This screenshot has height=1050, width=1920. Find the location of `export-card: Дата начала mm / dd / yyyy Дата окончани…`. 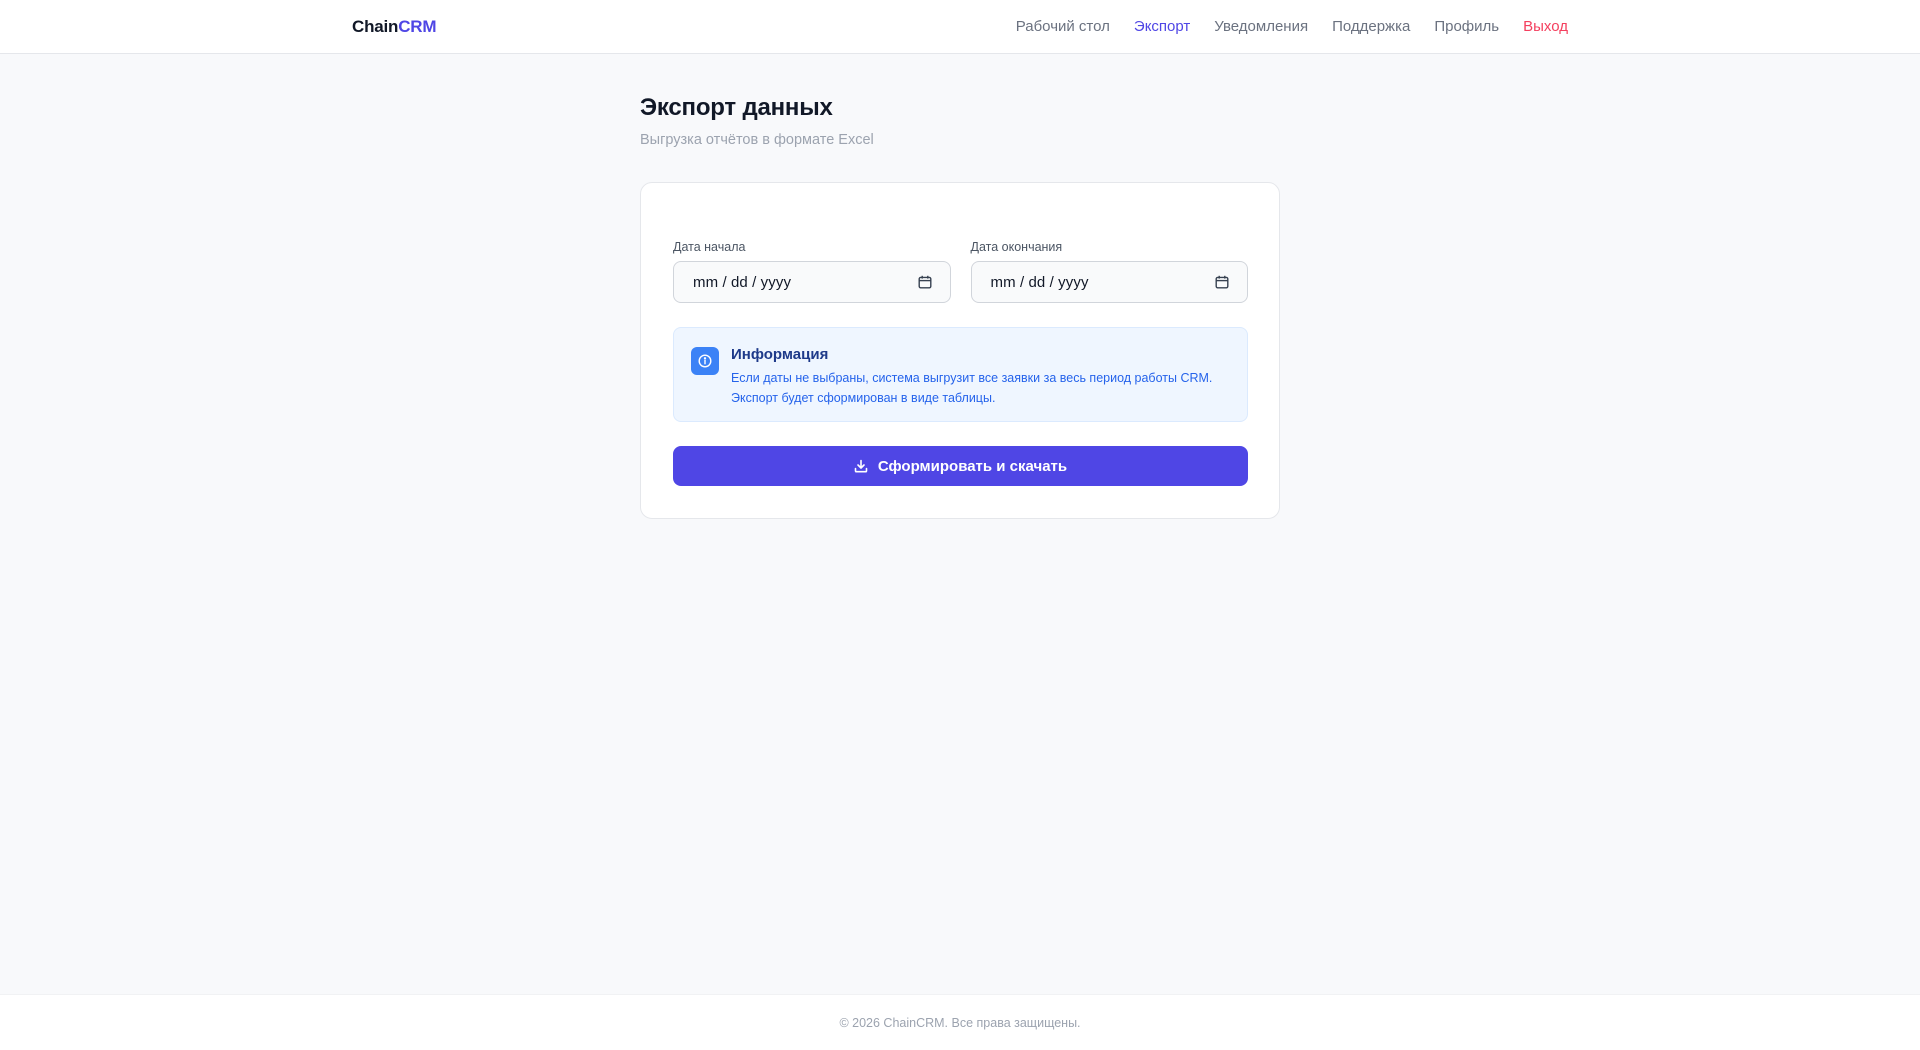

export-card: Дата начала mm / dd / yyyy Дата окончани… is located at coordinates (960, 350).